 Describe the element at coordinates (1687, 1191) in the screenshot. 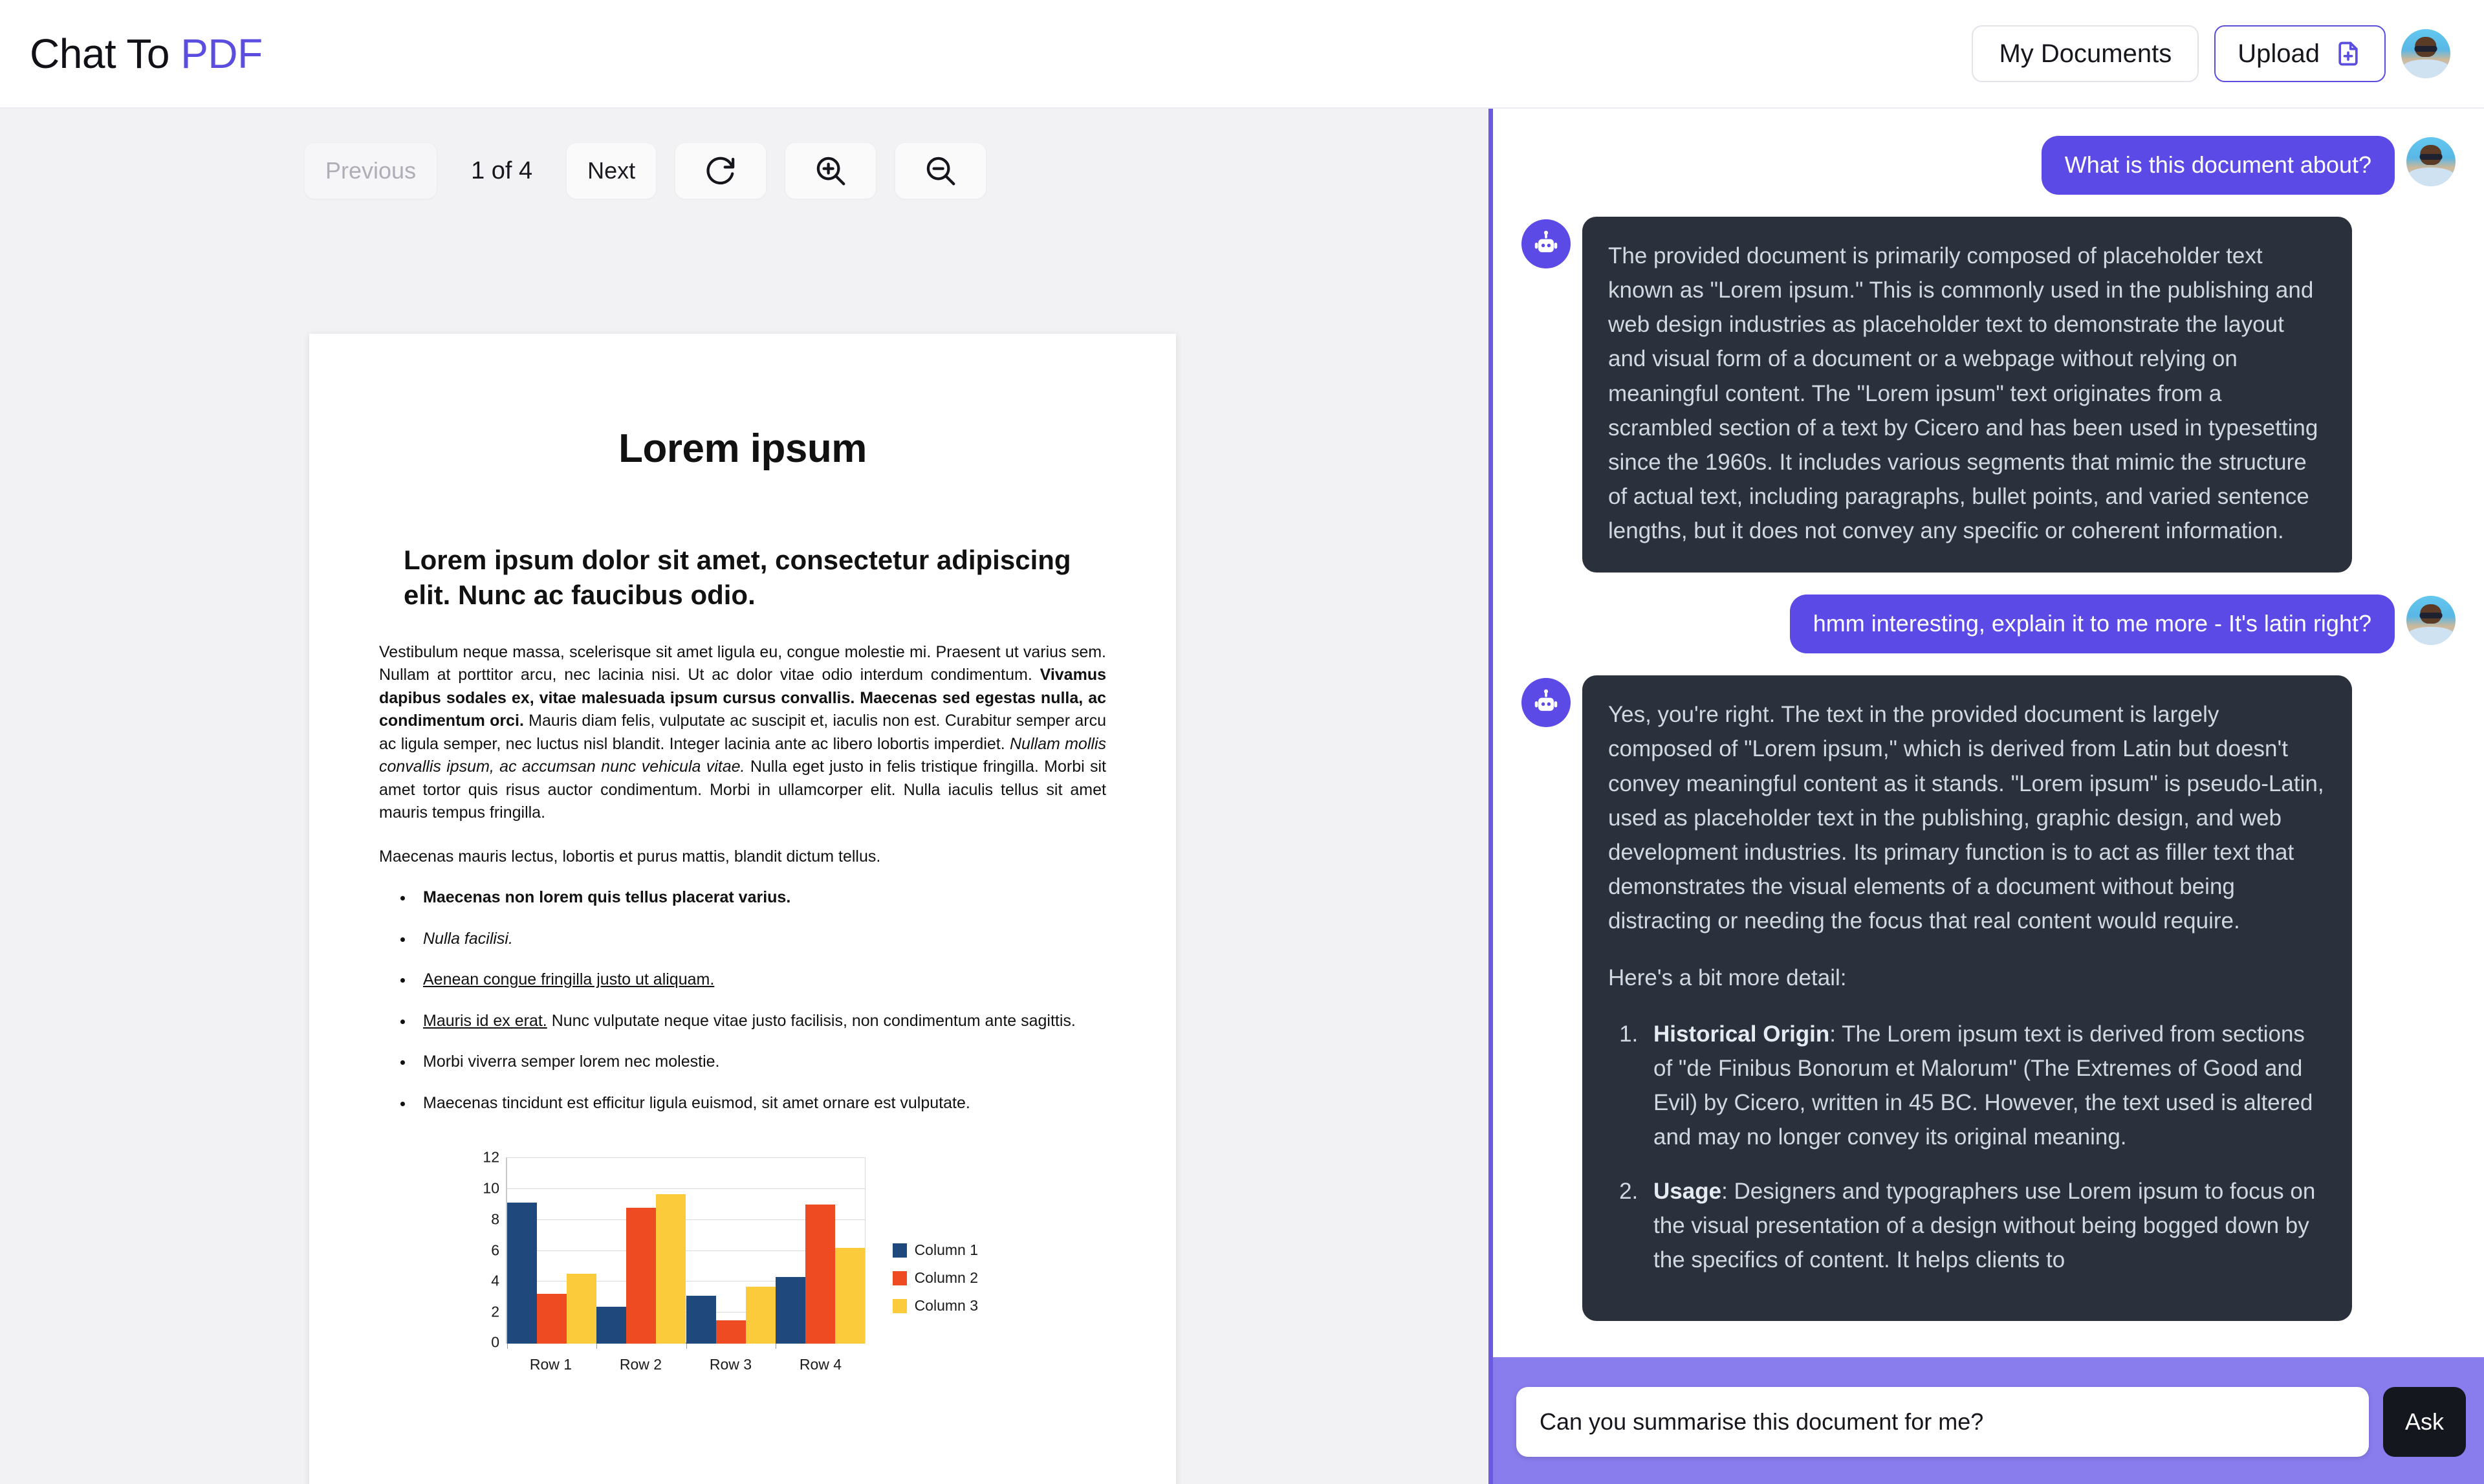

I see `chat-item-lead: Usage` at that location.